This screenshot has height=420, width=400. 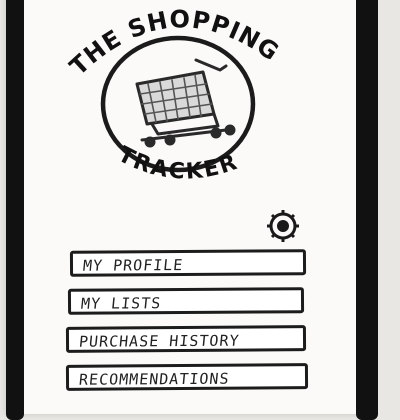 What do you see at coordinates (15, 210) in the screenshot?
I see `phone-frame-left` at bounding box center [15, 210].